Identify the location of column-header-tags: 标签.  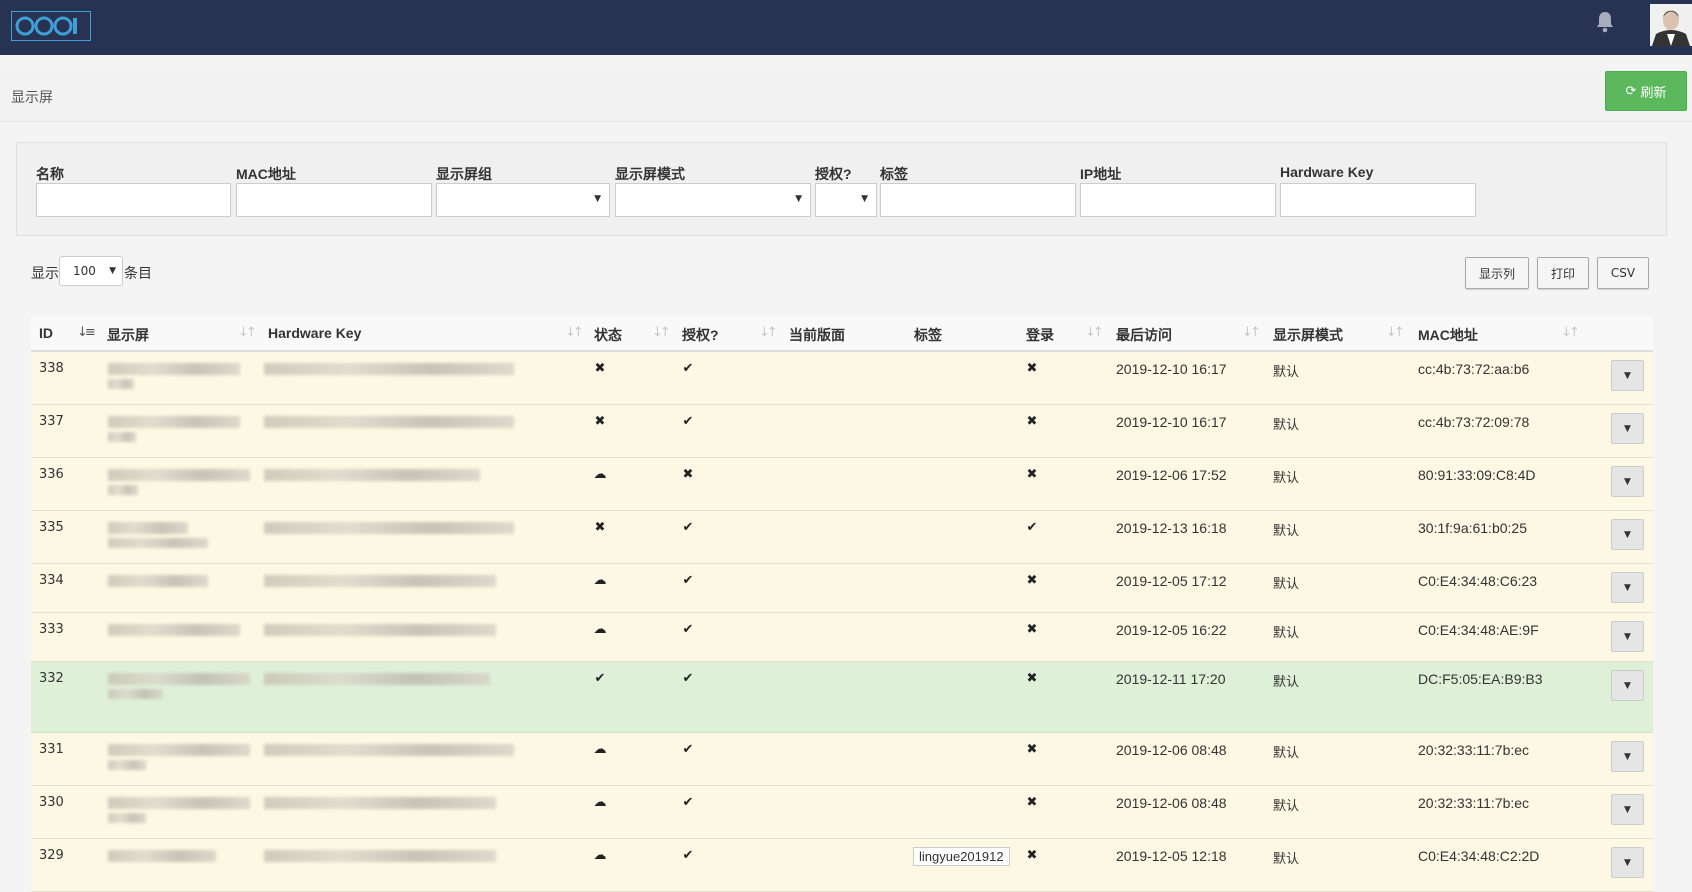
(928, 335).